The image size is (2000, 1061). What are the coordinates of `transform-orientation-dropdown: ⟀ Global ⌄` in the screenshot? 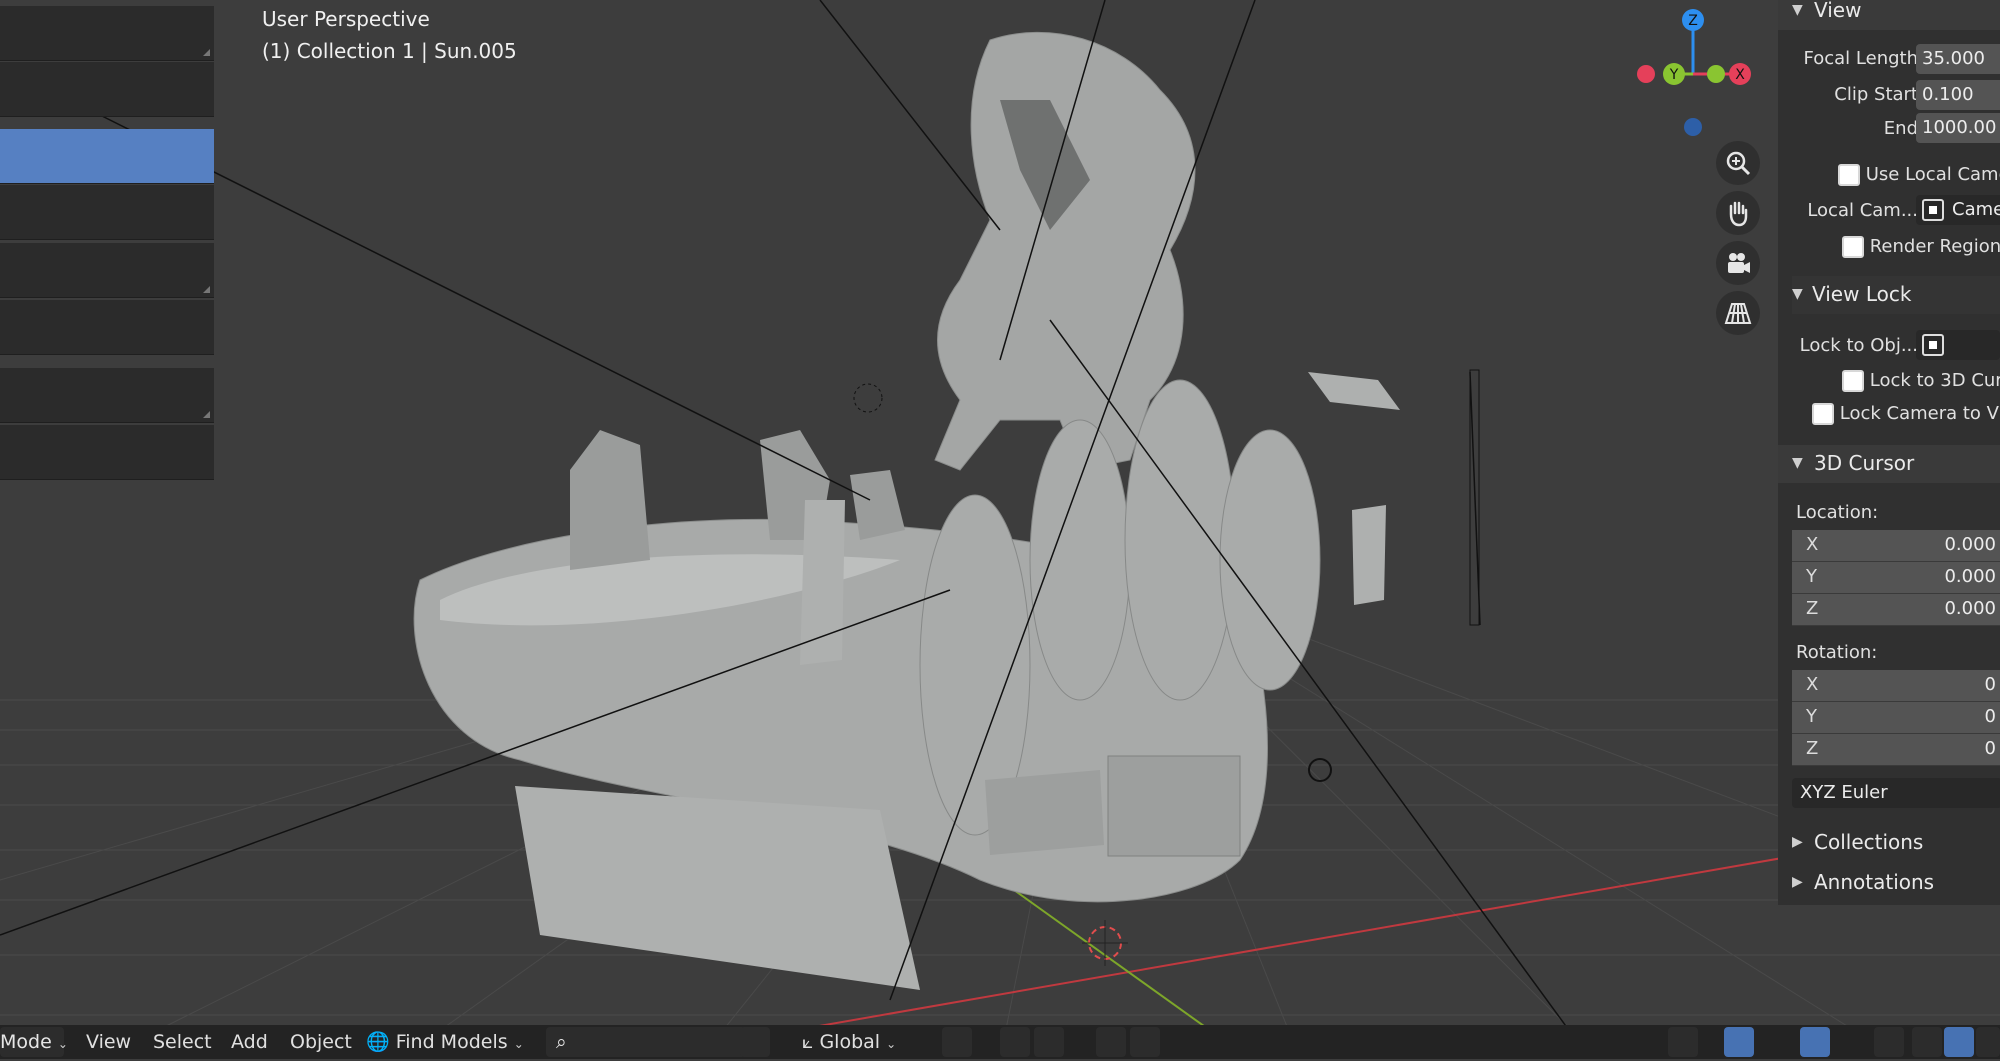 It's located at (849, 1042).